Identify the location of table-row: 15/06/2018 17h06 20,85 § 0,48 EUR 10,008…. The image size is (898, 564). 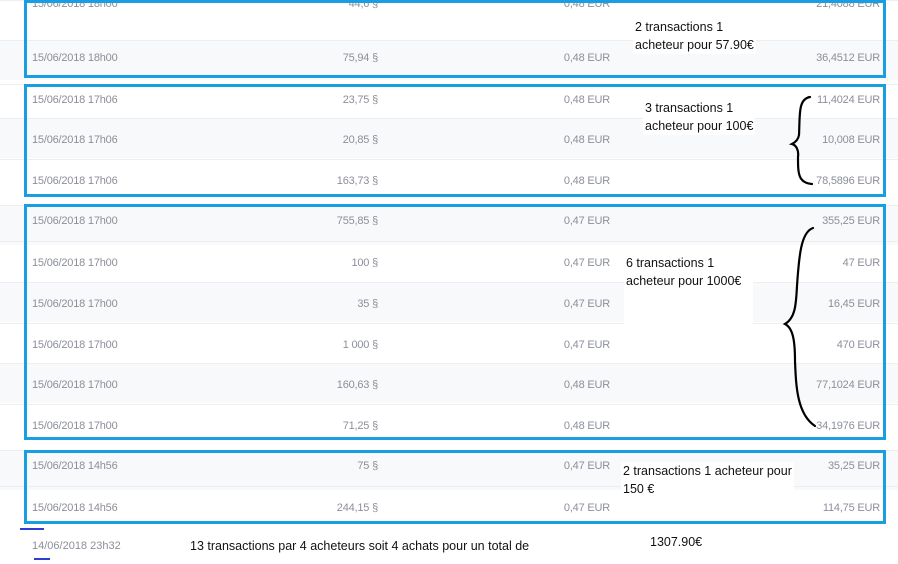
(449, 138).